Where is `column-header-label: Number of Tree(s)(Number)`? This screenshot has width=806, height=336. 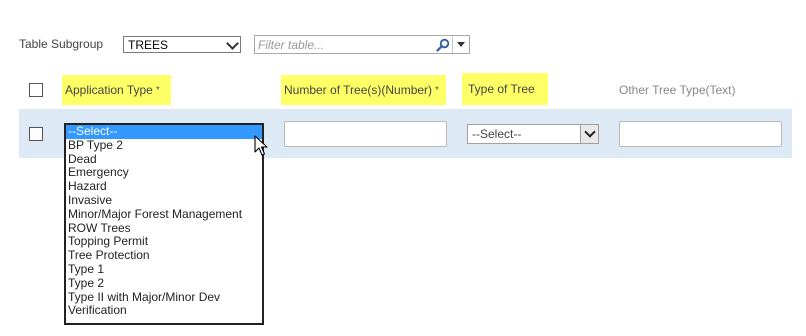 column-header-label: Number of Tree(s)(Number) is located at coordinates (358, 90).